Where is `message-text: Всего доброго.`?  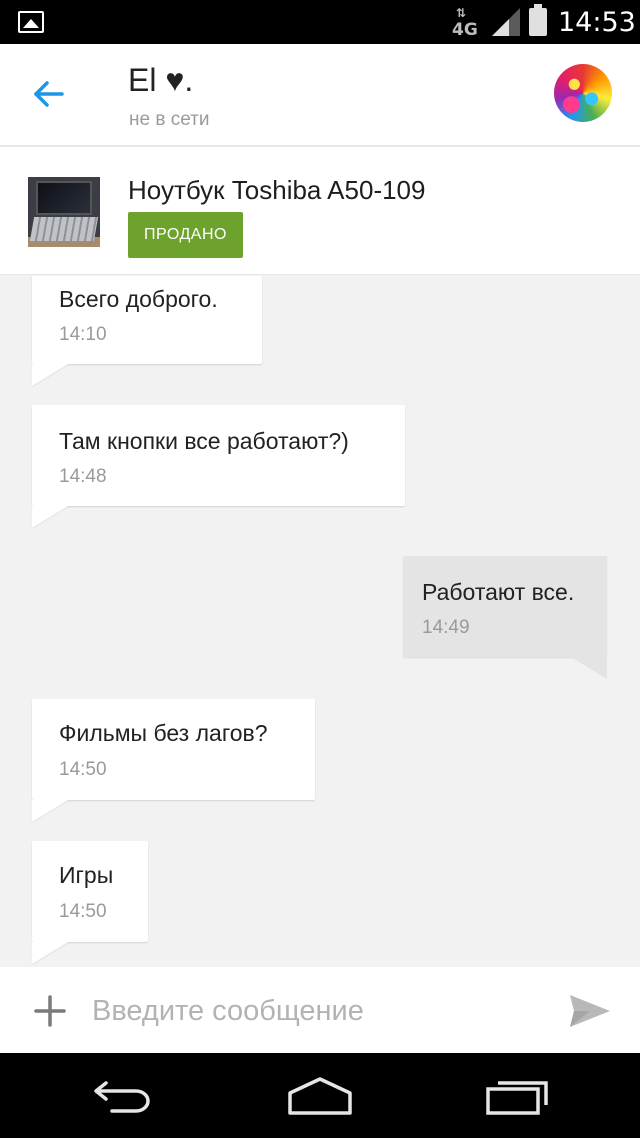
message-text: Всего доброго. is located at coordinates (138, 299).